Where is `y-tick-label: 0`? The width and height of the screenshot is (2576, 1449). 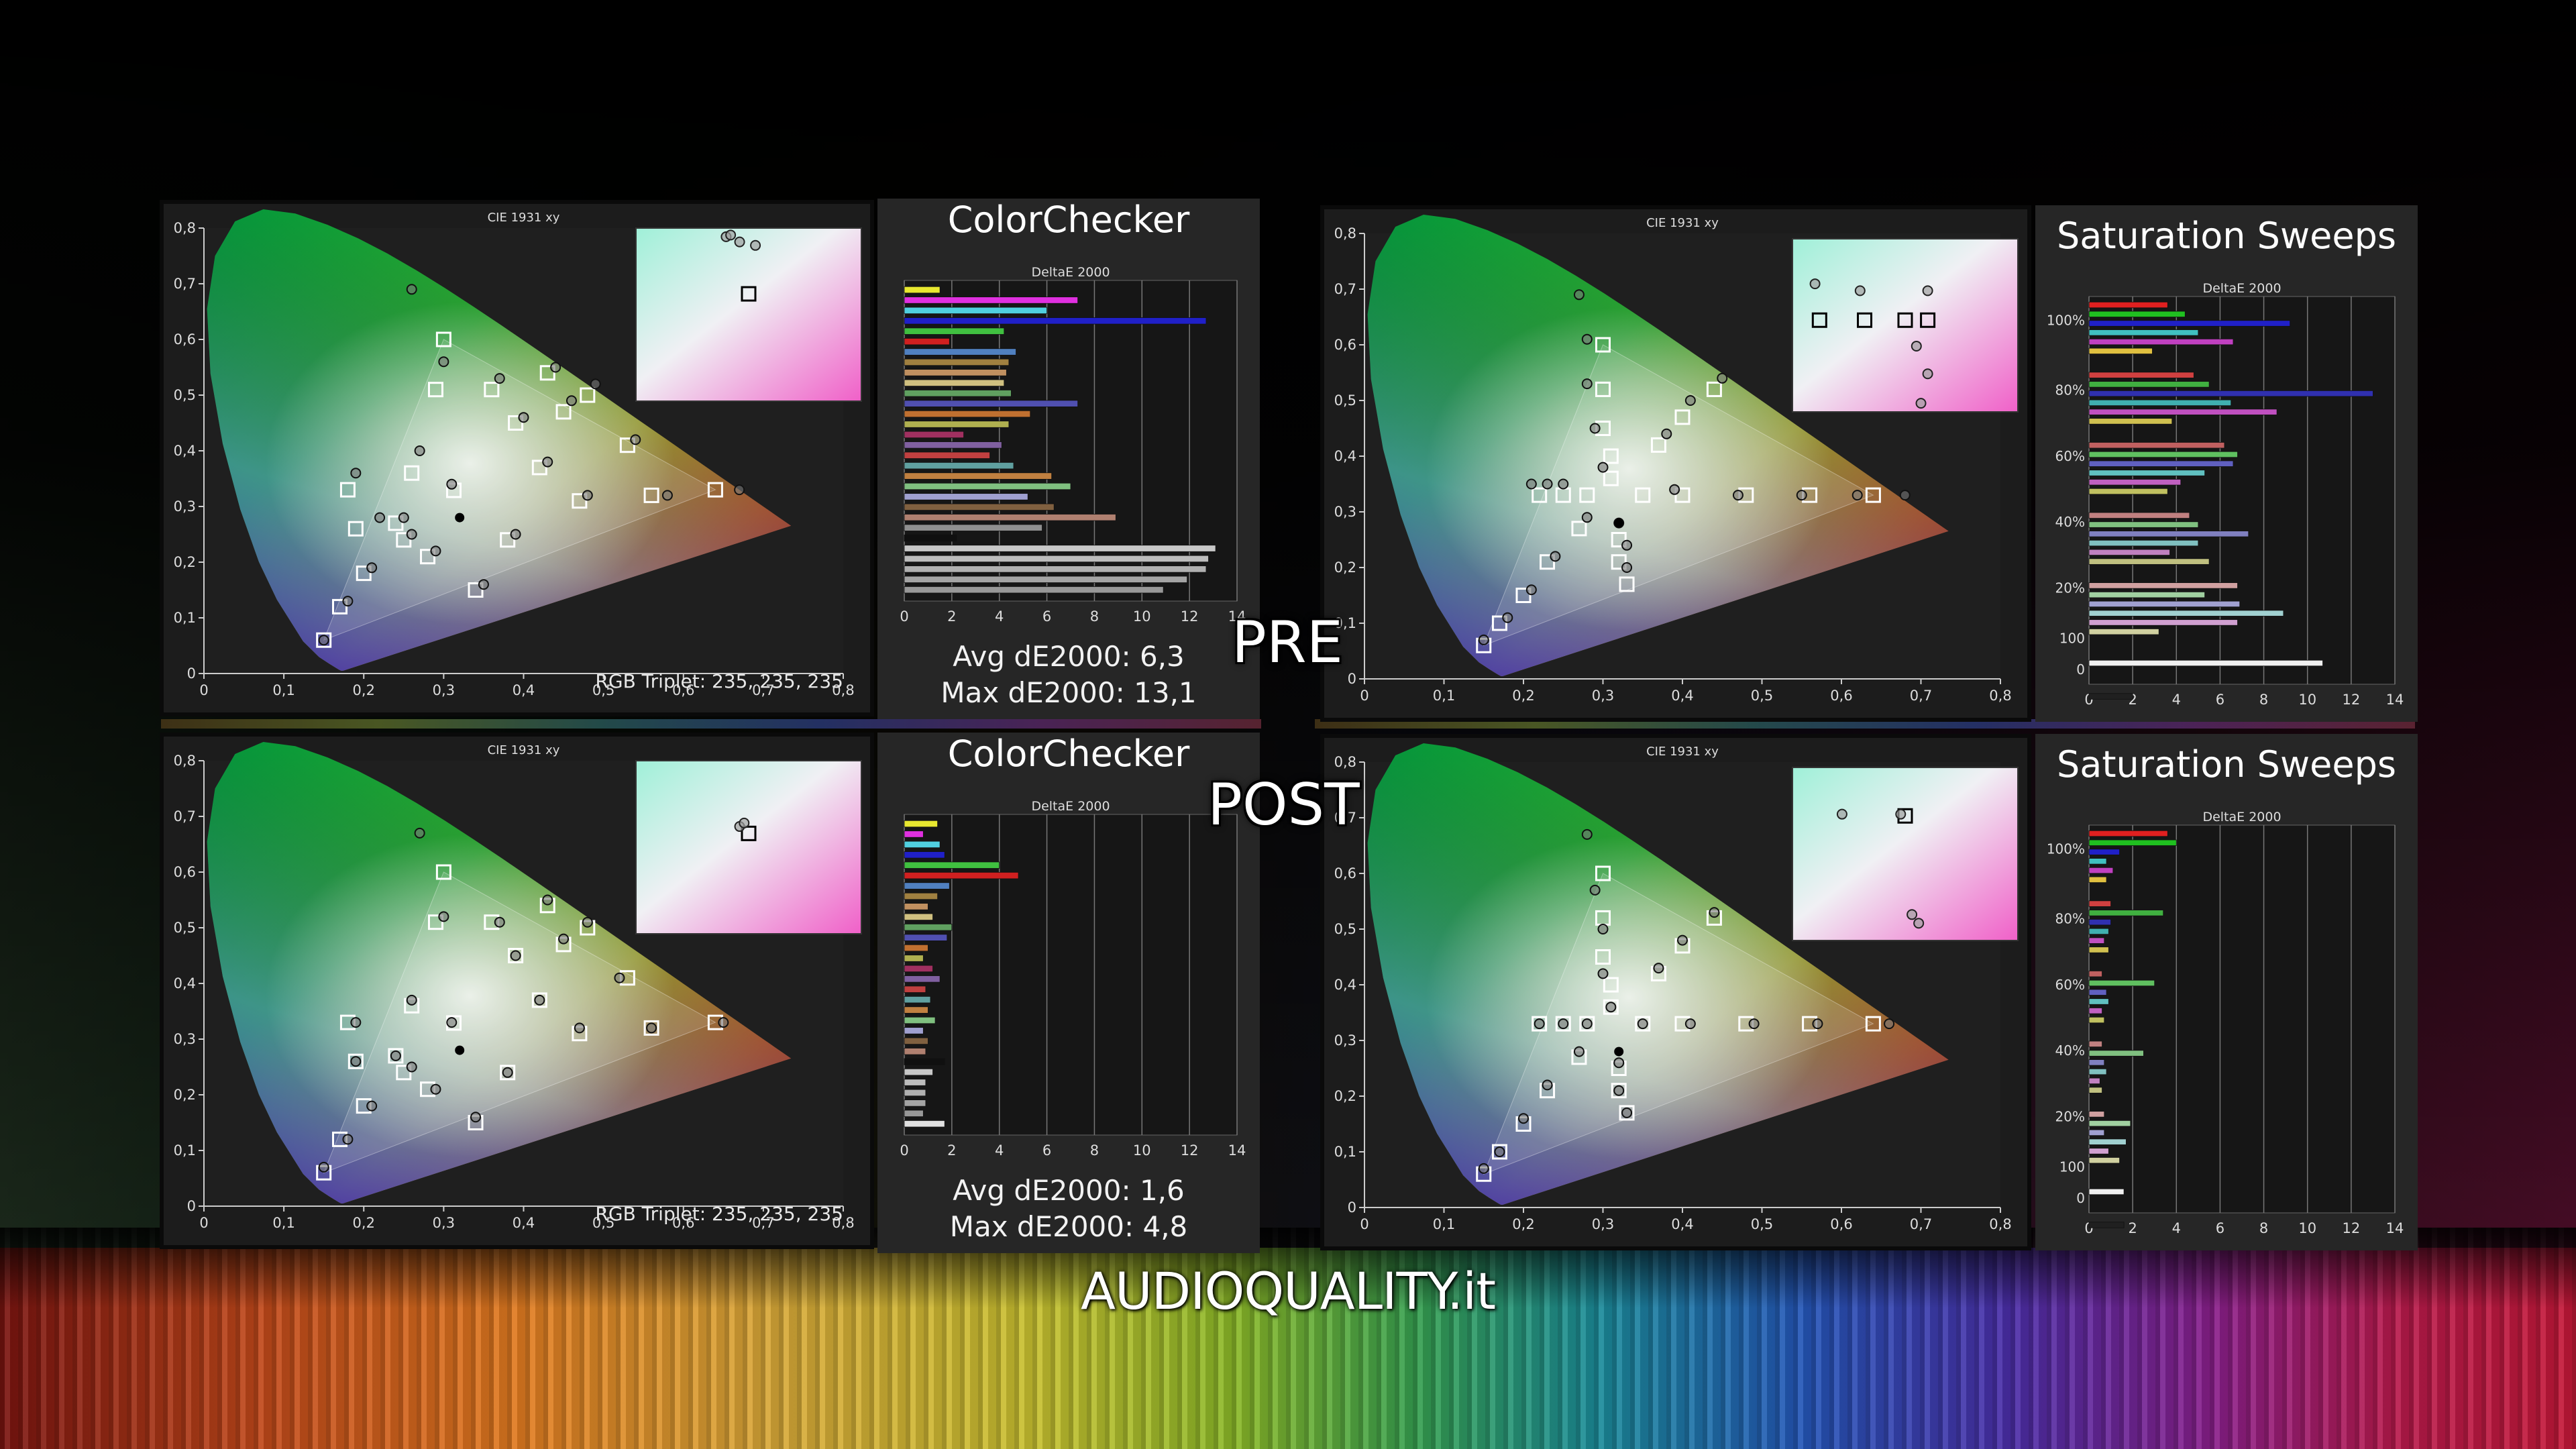
y-tick-label: 0 is located at coordinates (1352, 679).